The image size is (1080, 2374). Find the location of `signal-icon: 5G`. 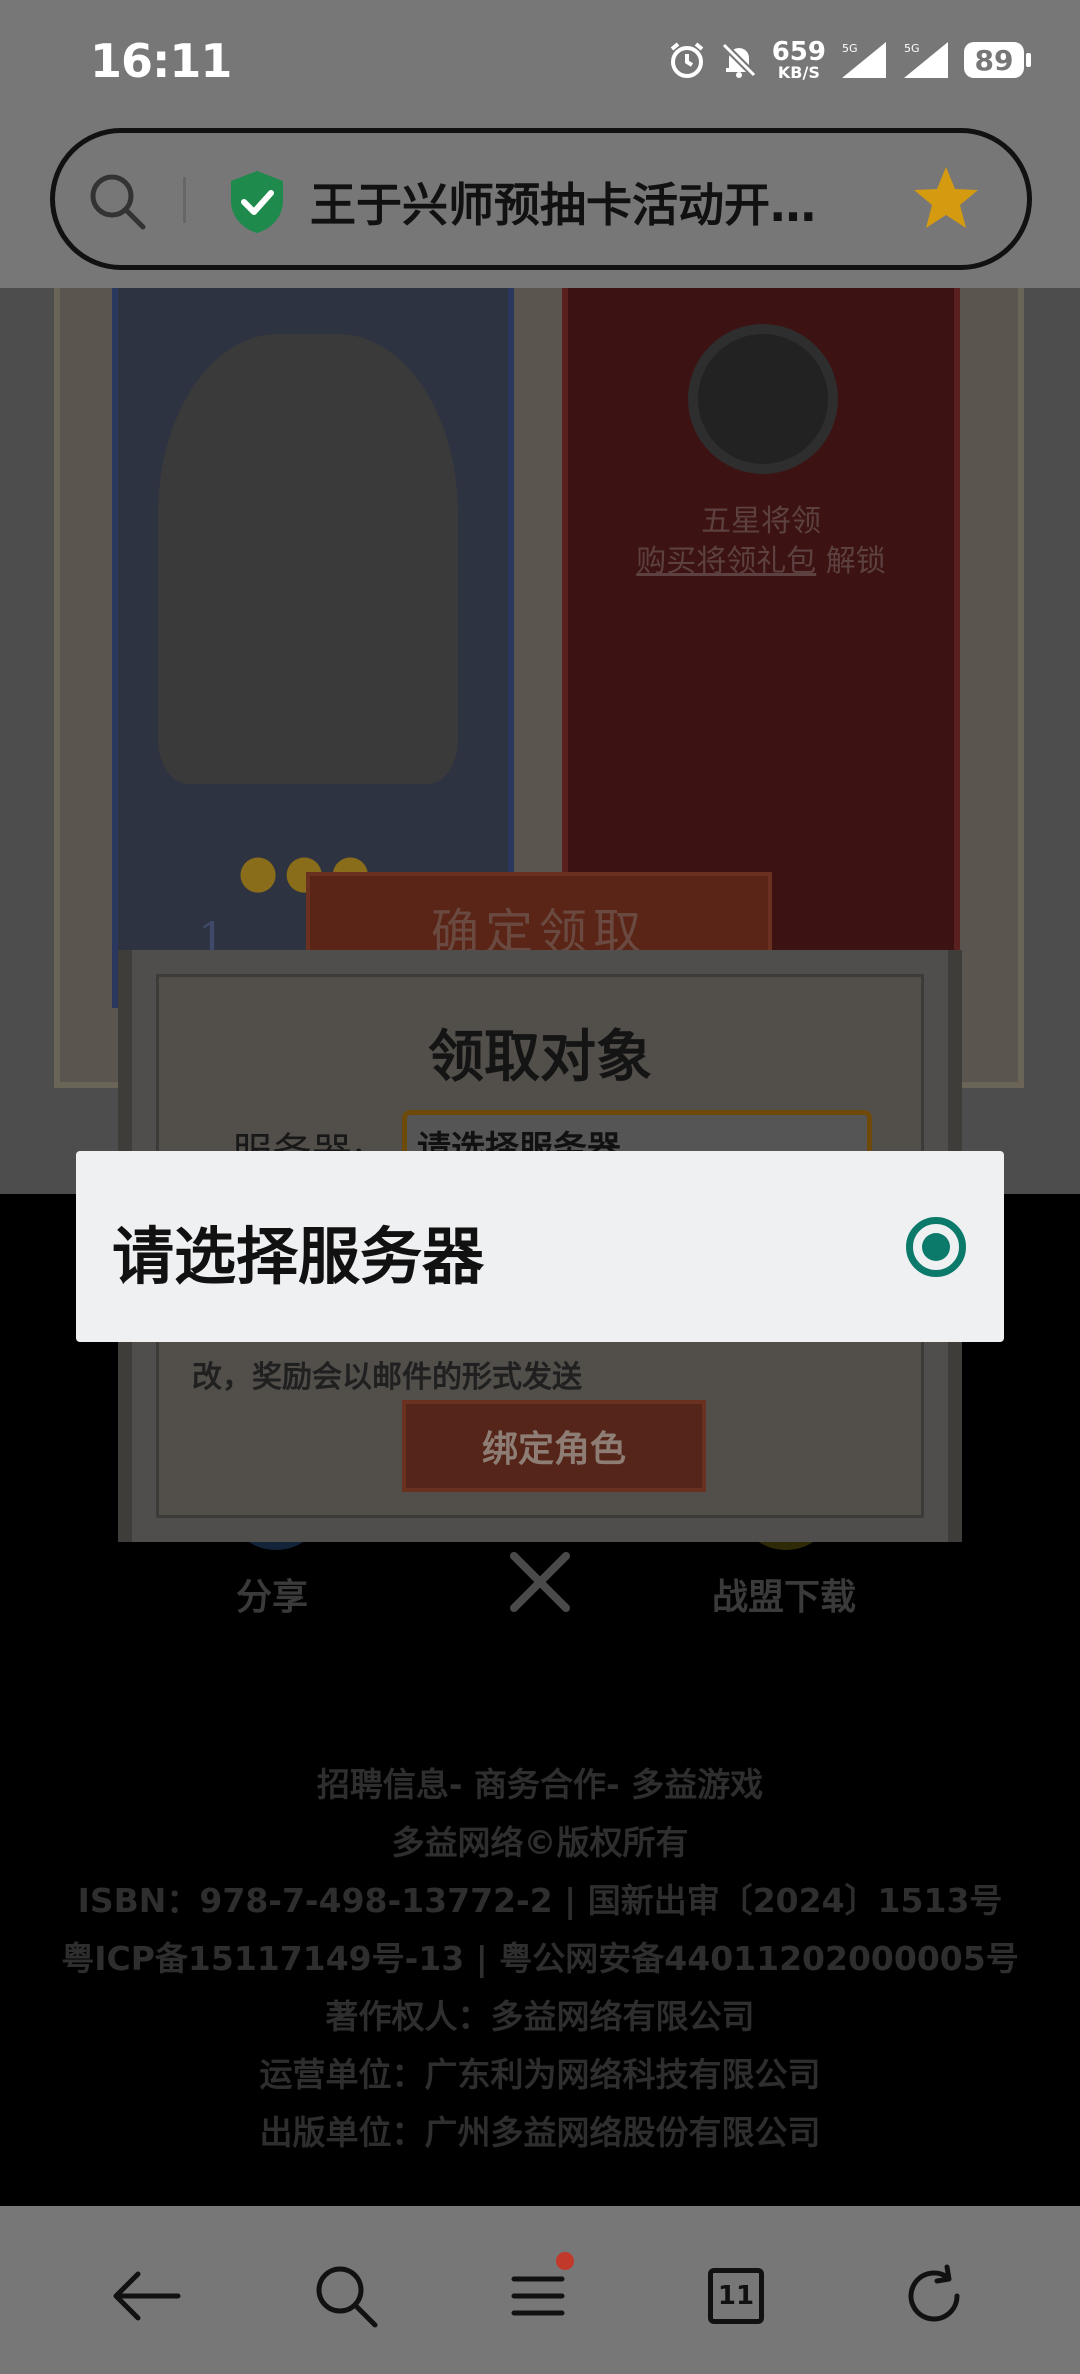

signal-icon: 5G is located at coordinates (864, 60).